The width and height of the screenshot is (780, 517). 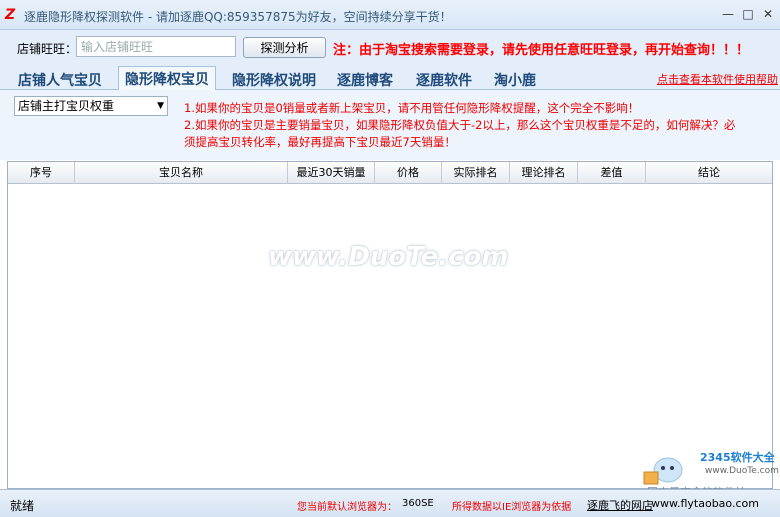 I want to click on site-url: www.flytaobao.com, so click(x=705, y=503).